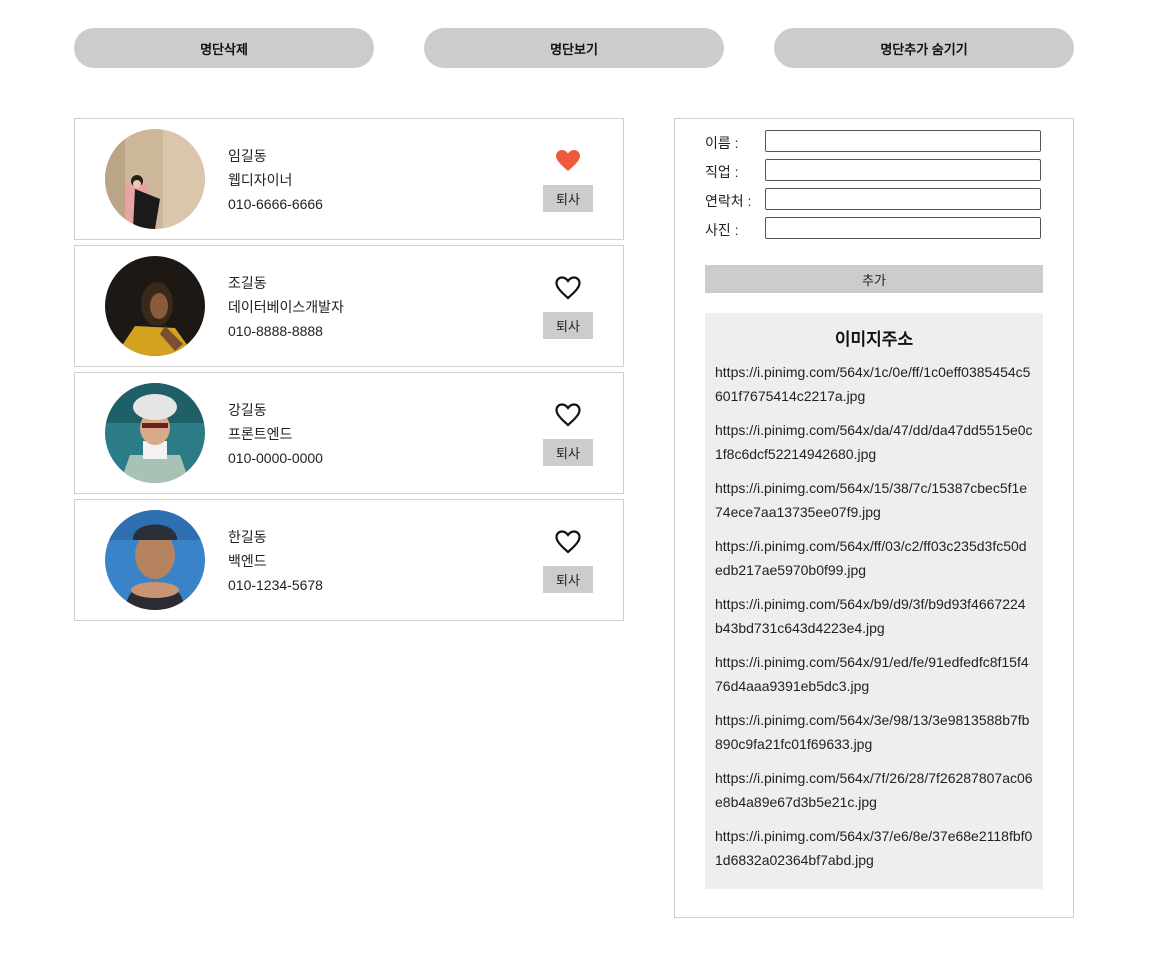  I want to click on photo-label: 사진 :, so click(722, 230).